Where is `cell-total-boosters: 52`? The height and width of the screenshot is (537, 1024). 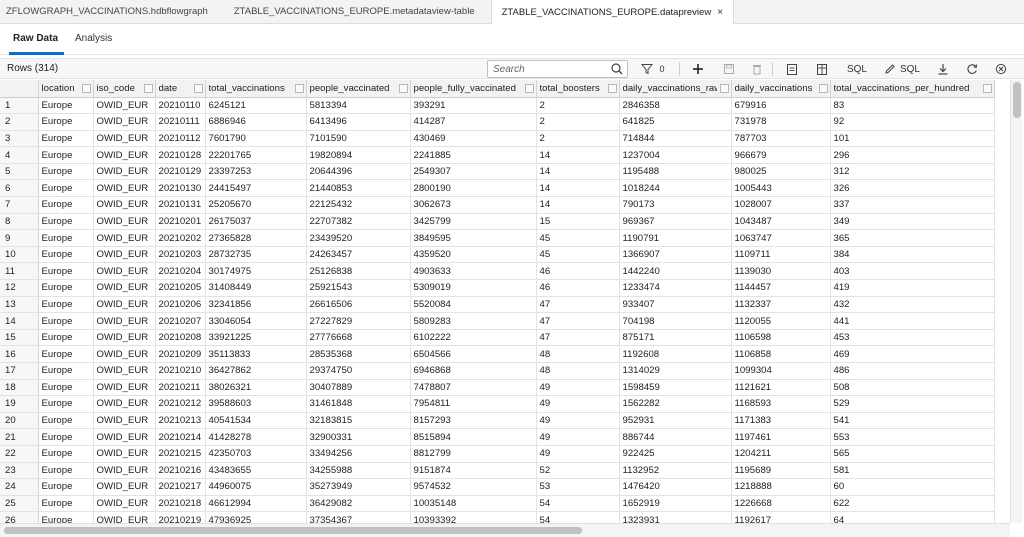
cell-total-boosters: 52 is located at coordinates (578, 471).